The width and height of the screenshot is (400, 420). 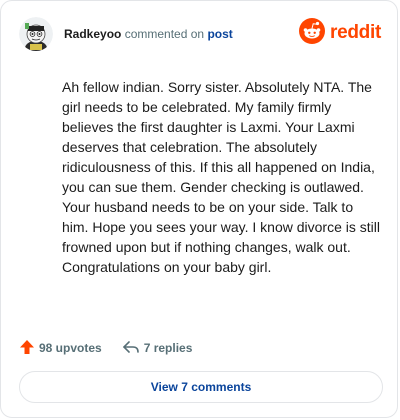 I want to click on reddit-brand: reddit, so click(x=340, y=33).